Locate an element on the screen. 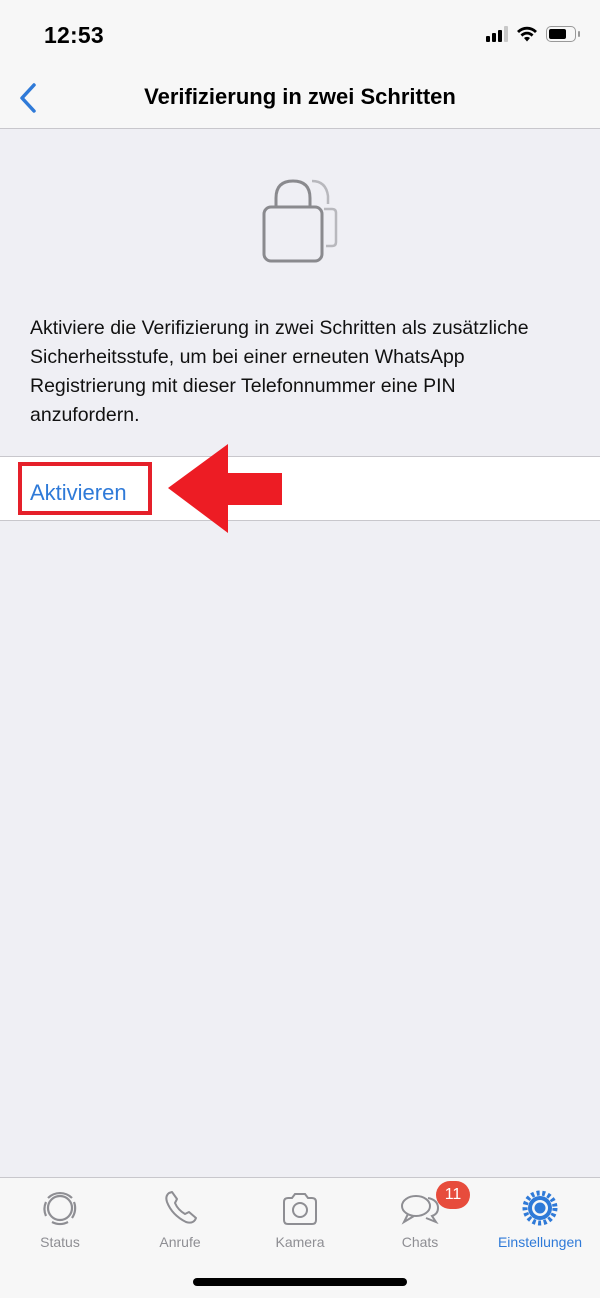 Image resolution: width=600 pixels, height=1298 pixels. tab-kamera: Kamera is located at coordinates (300, 1217).